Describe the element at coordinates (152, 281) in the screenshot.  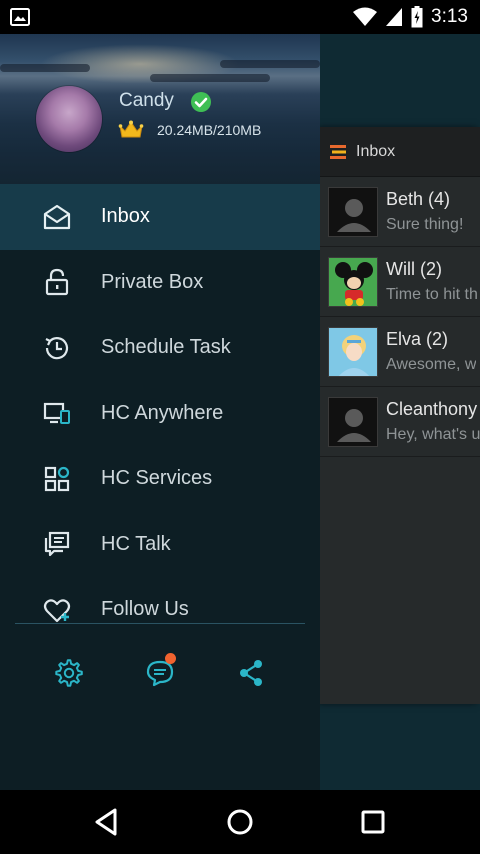
I see `menu-item-label: Private Box` at that location.